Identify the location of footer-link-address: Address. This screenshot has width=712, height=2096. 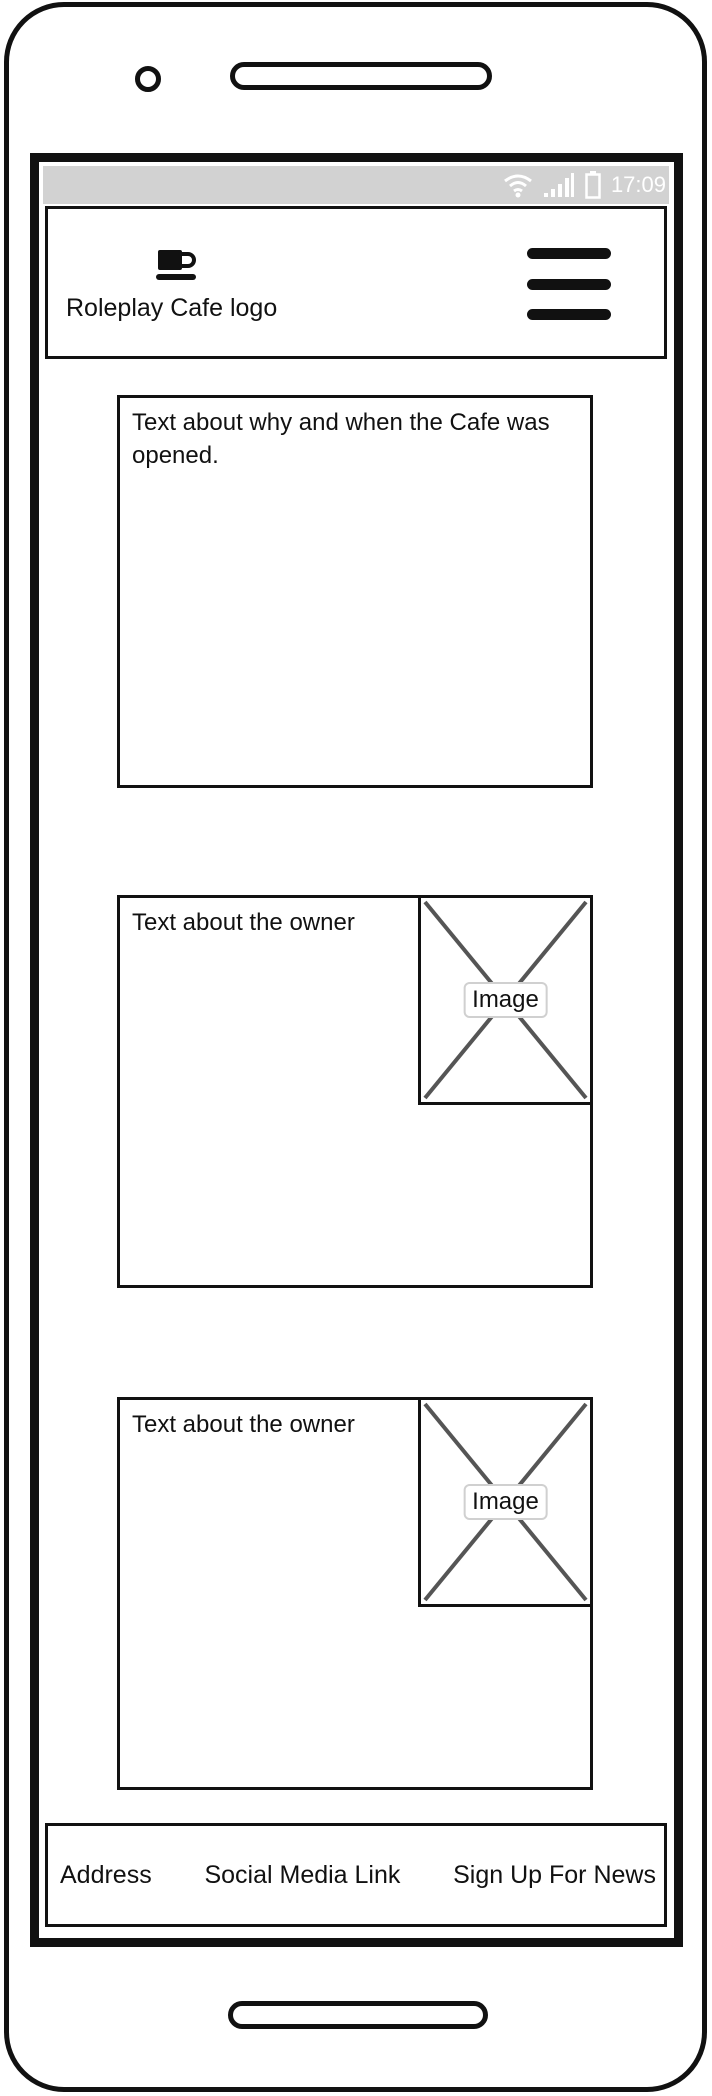
(106, 1875).